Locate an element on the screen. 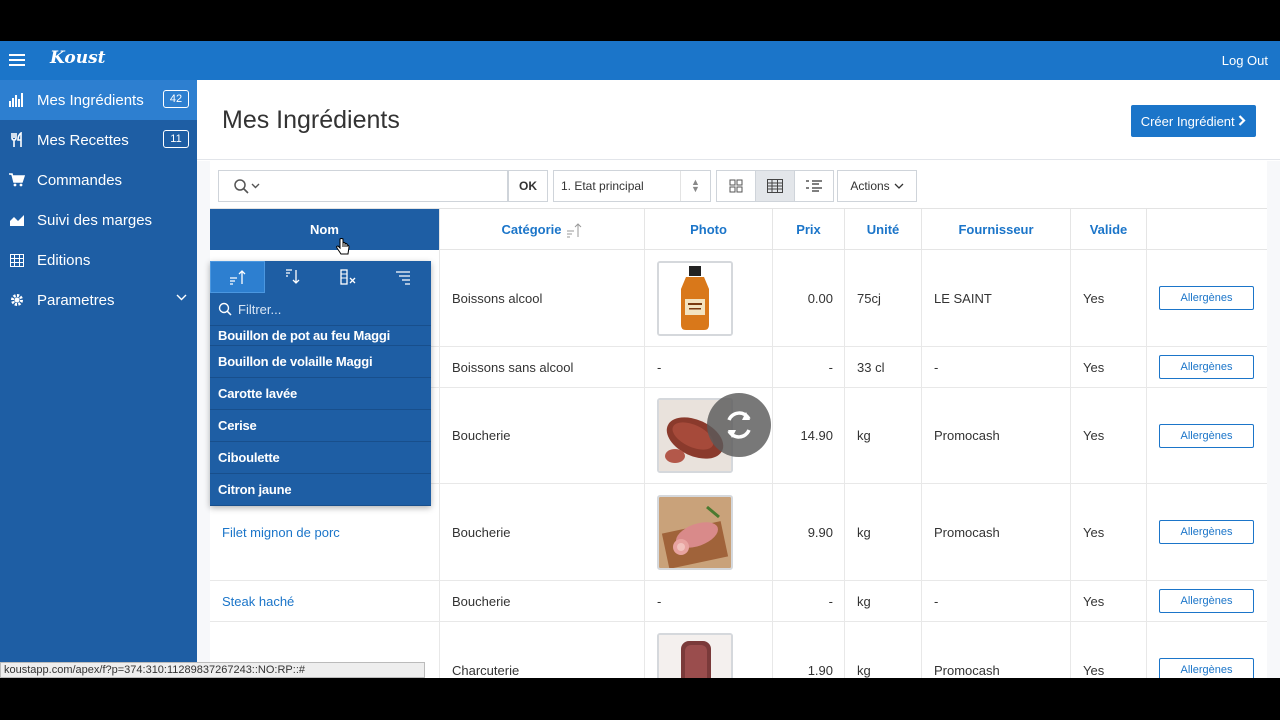  actions-menu-button: Actions is located at coordinates (877, 186).